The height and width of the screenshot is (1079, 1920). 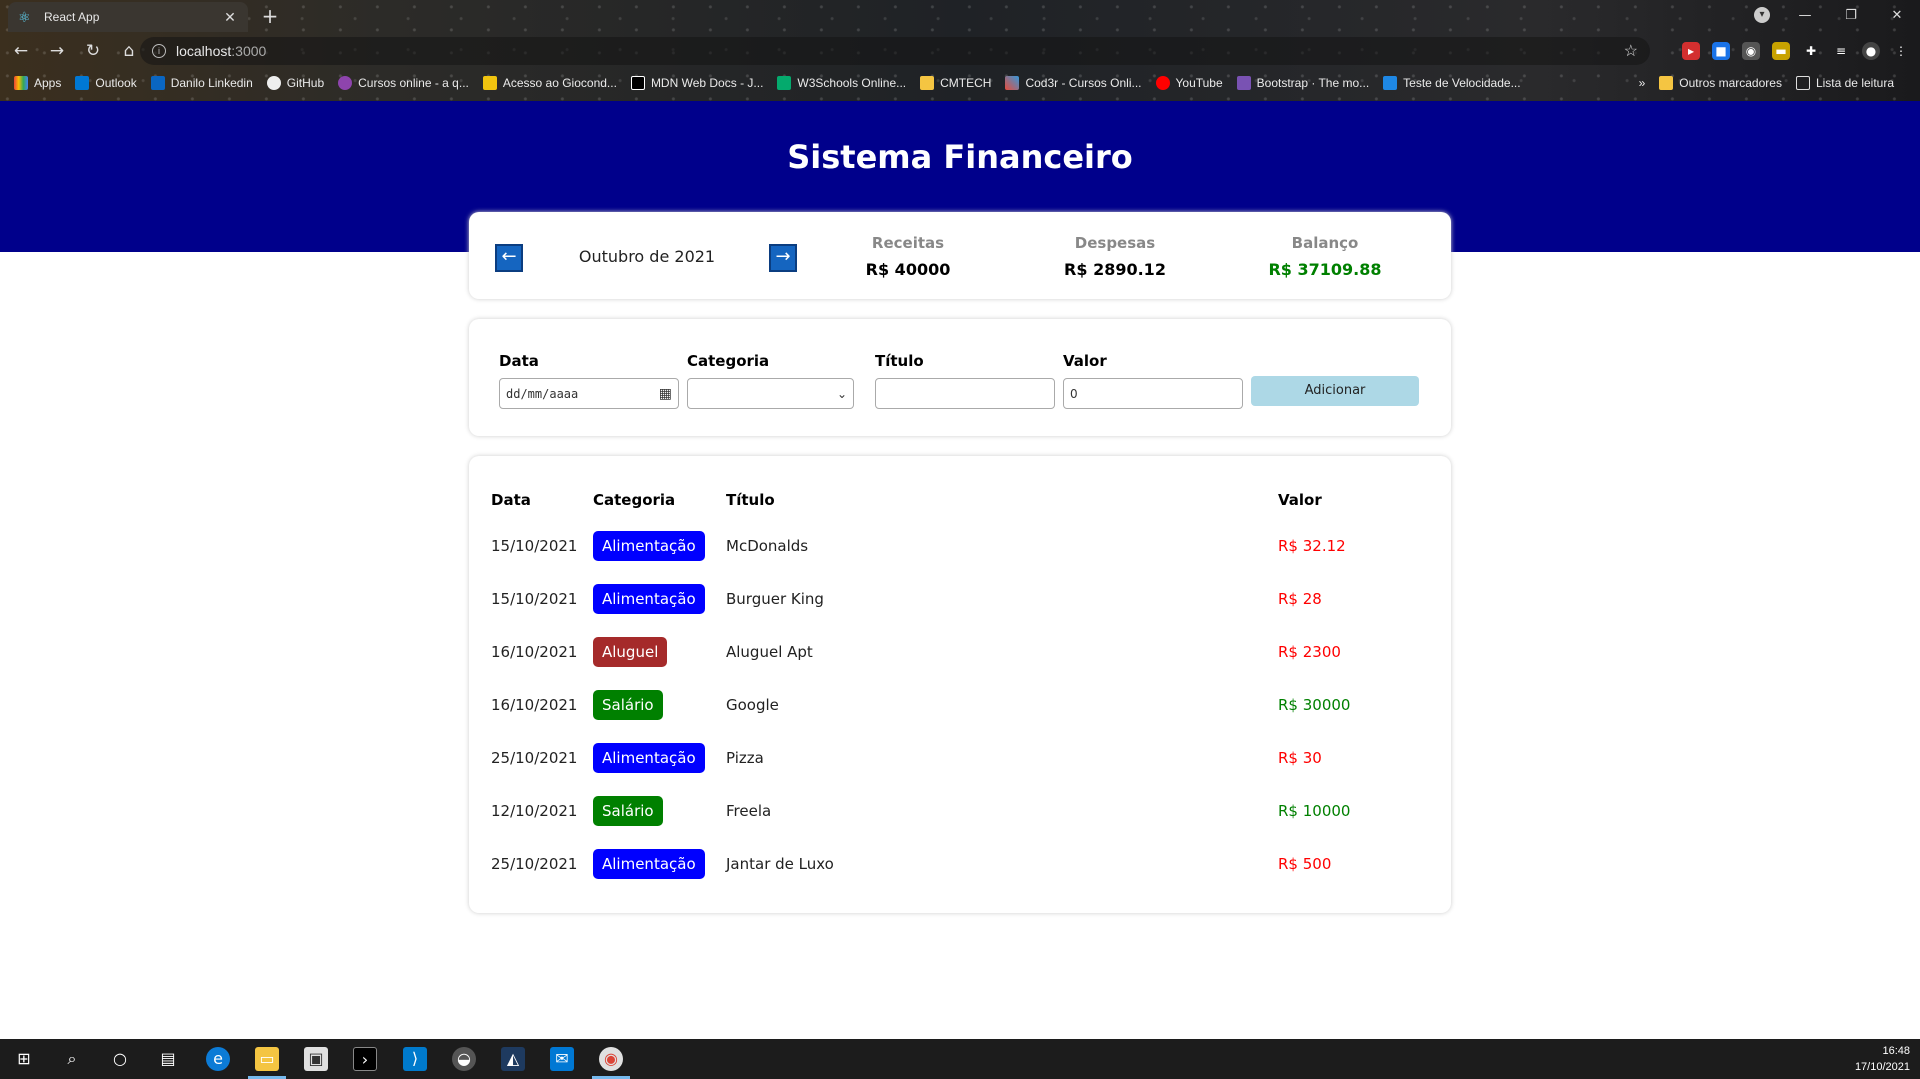 I want to click on site-info-icon: i, so click(x=159, y=51).